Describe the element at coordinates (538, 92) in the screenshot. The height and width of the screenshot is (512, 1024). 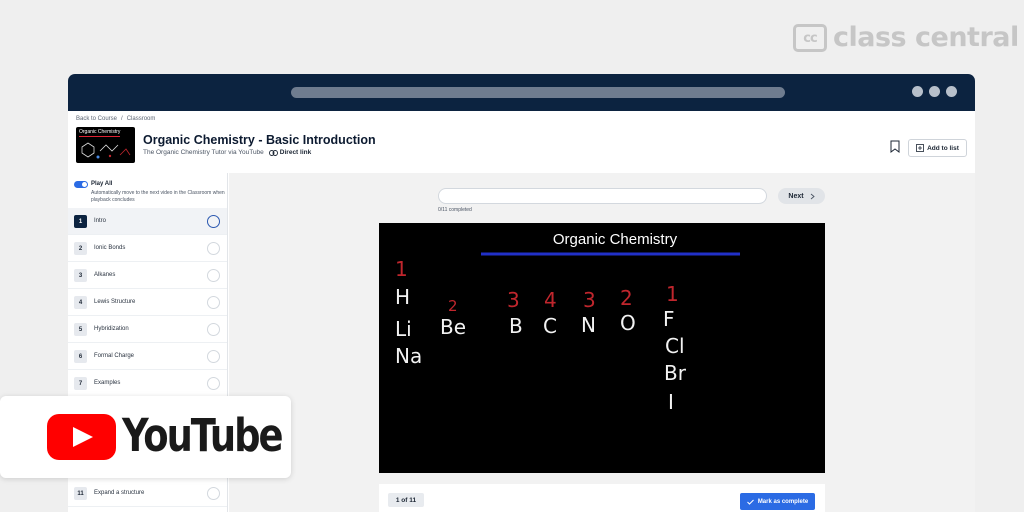
I see `address-bar` at that location.